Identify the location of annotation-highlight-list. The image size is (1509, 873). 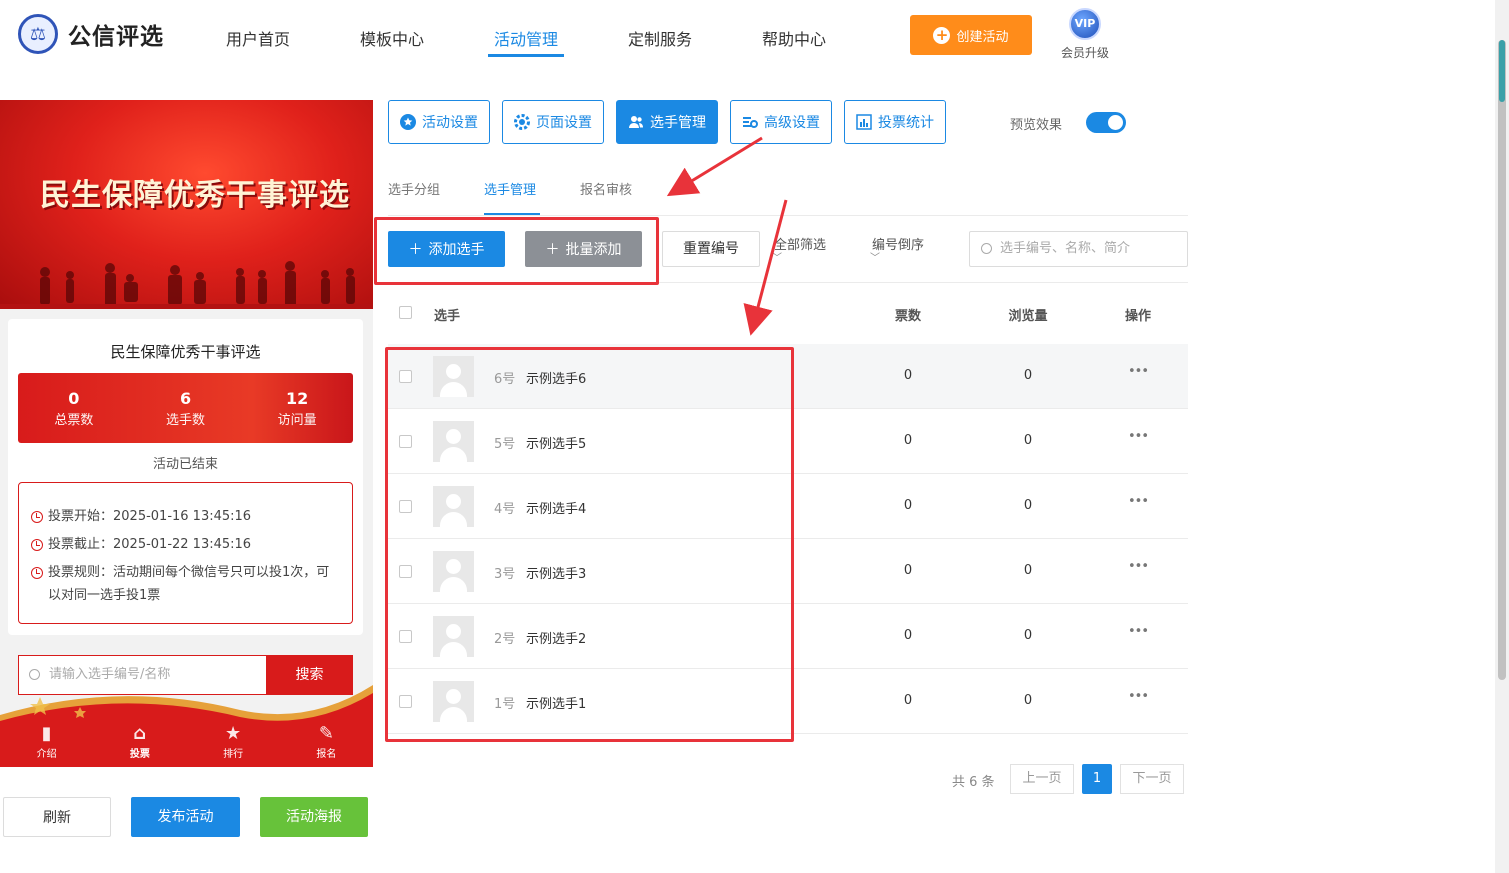
(589, 544).